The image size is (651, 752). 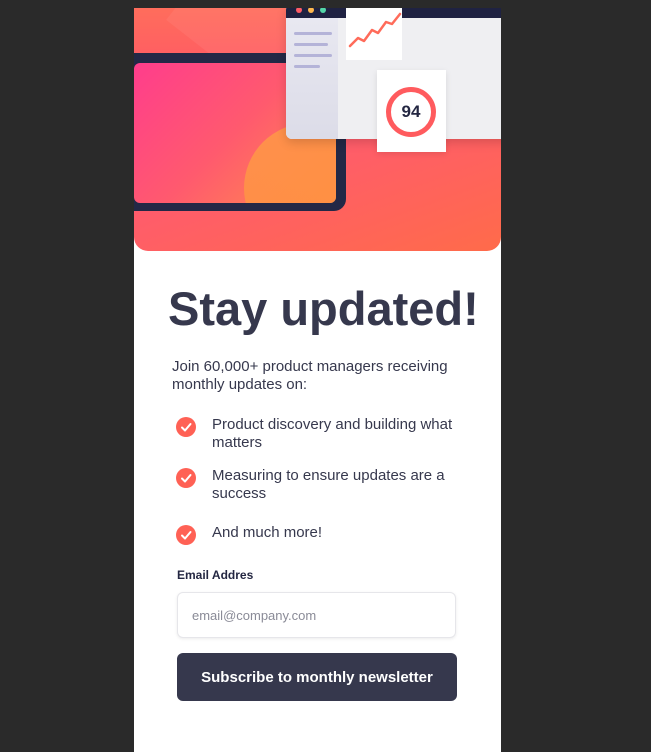 What do you see at coordinates (323, 10) in the screenshot?
I see `window-dot-green-icon` at bounding box center [323, 10].